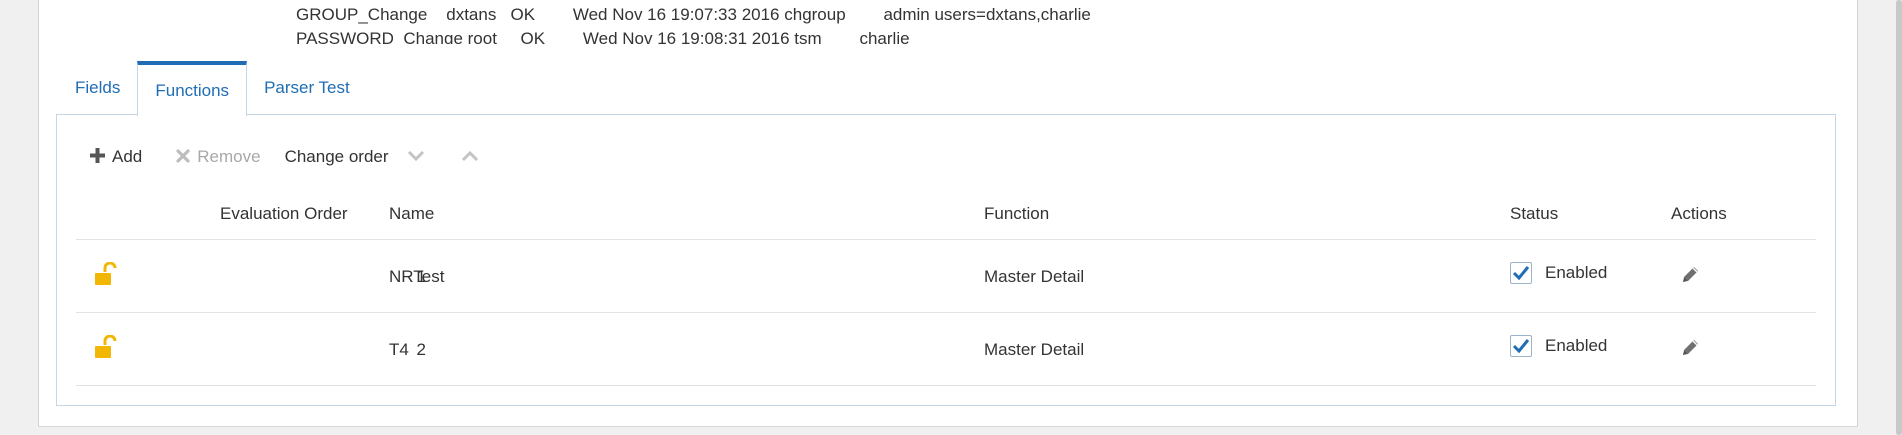 The width and height of the screenshot is (1902, 435). I want to click on functions-toolbar: Add Remove Change order, so click(292, 157).